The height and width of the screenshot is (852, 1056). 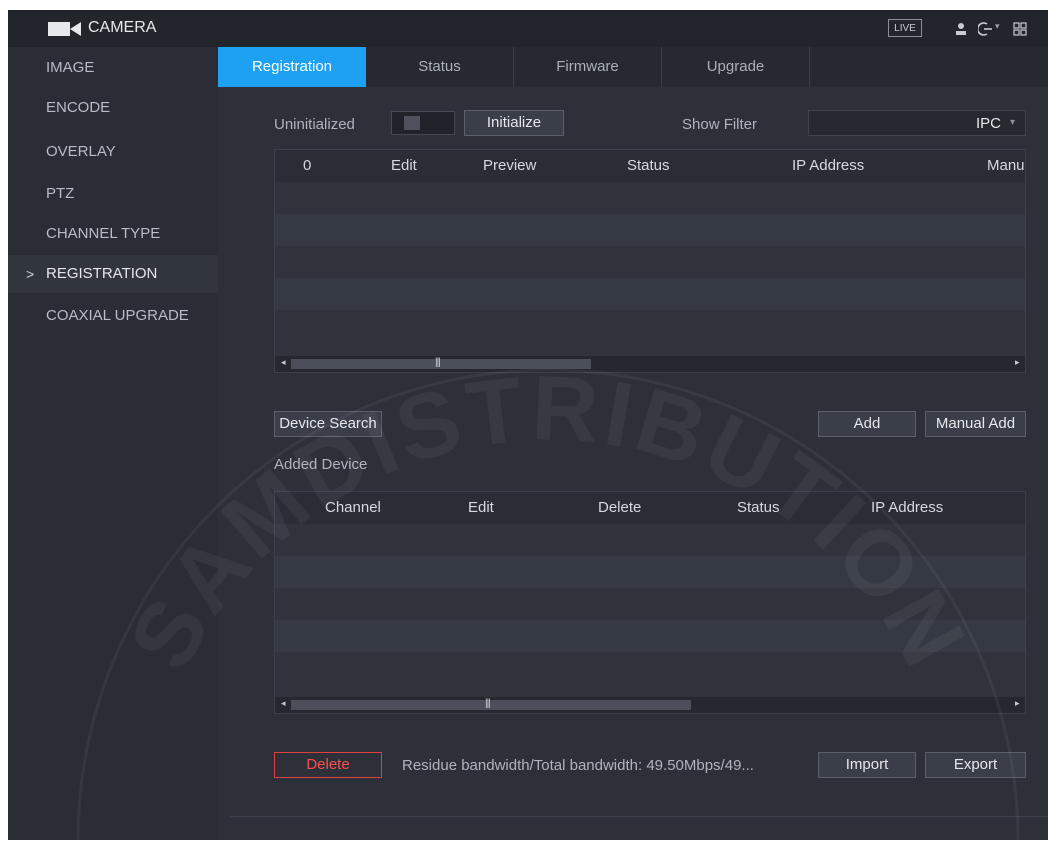 I want to click on top-bar: CAMERA LIVE ▾, so click(x=528, y=28).